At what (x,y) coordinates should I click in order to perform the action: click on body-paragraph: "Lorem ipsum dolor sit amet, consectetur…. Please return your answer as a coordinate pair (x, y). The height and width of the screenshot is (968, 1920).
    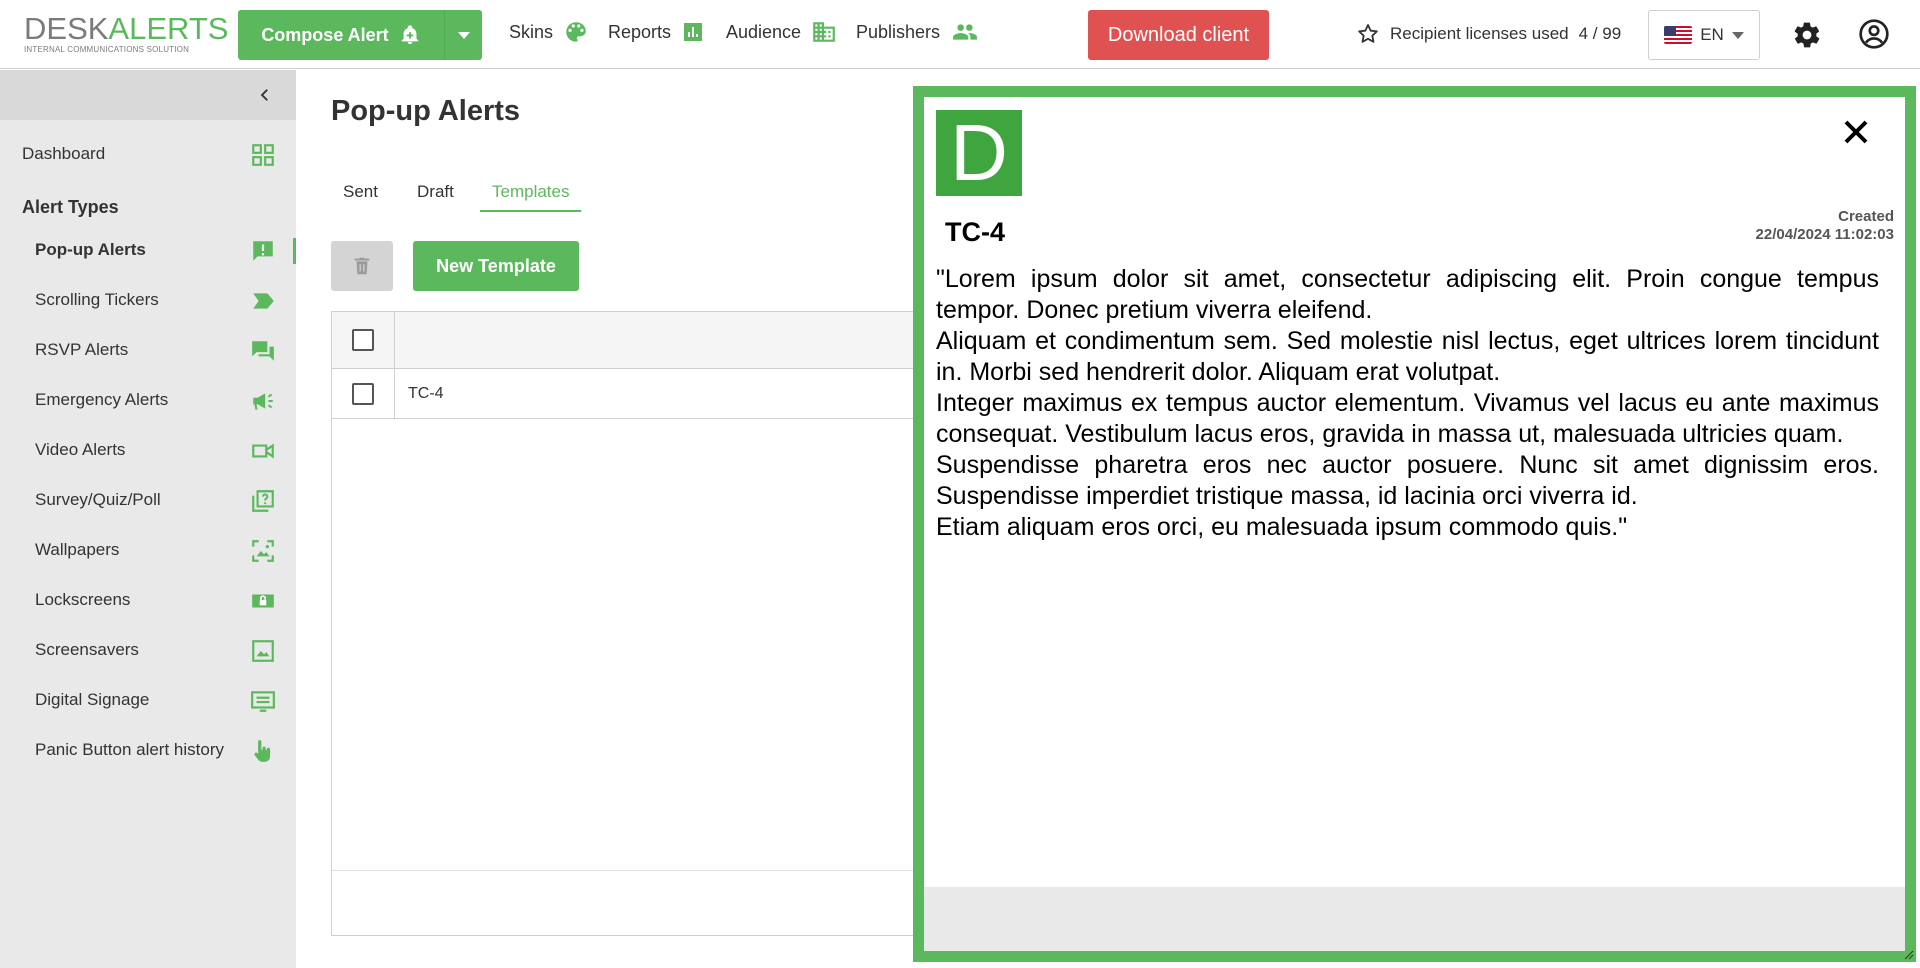
    Looking at the image, I should click on (1407, 294).